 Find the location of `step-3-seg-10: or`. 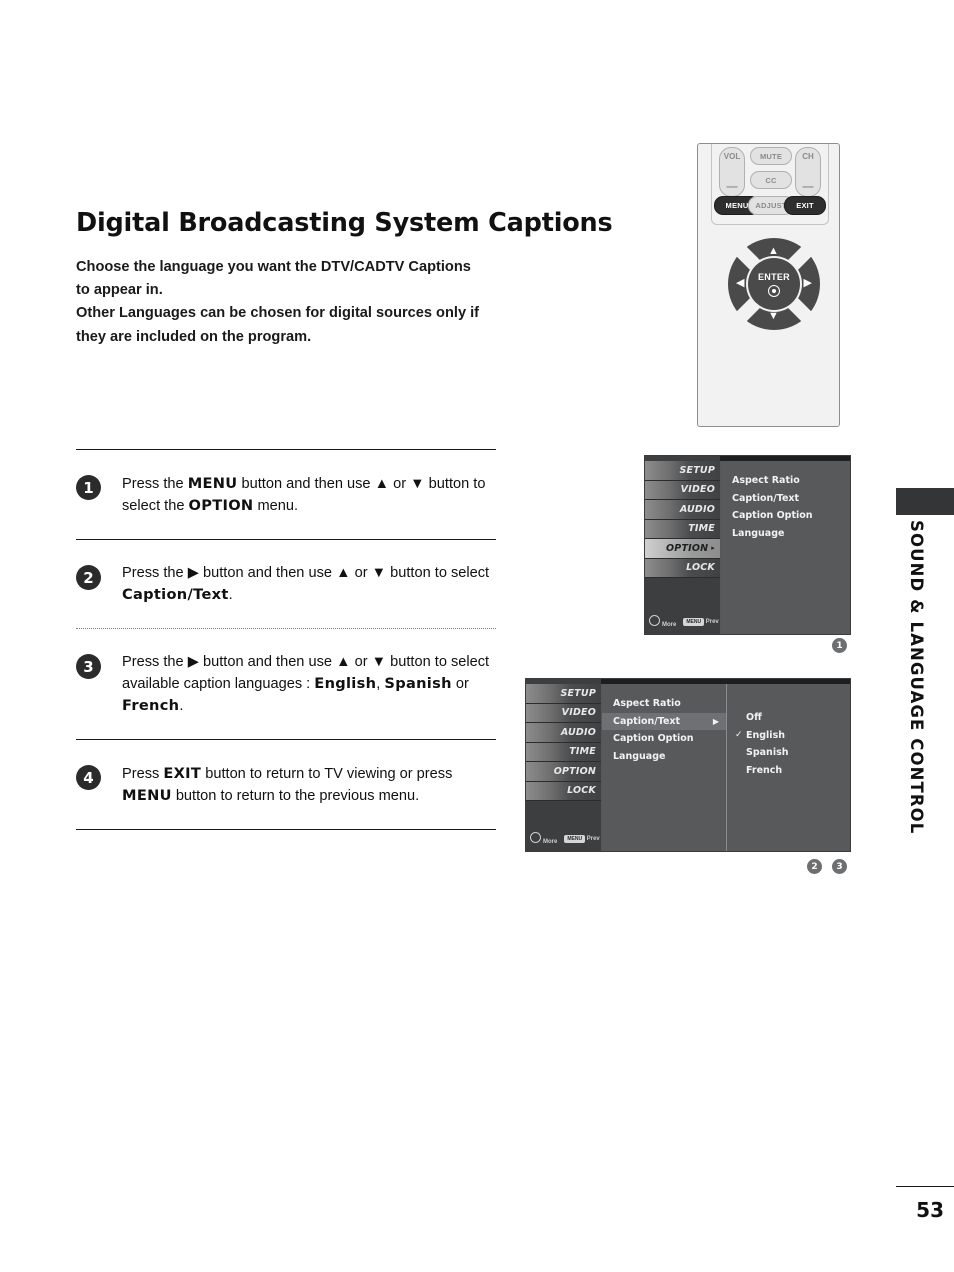

step-3-seg-10: or is located at coordinates (460, 684).